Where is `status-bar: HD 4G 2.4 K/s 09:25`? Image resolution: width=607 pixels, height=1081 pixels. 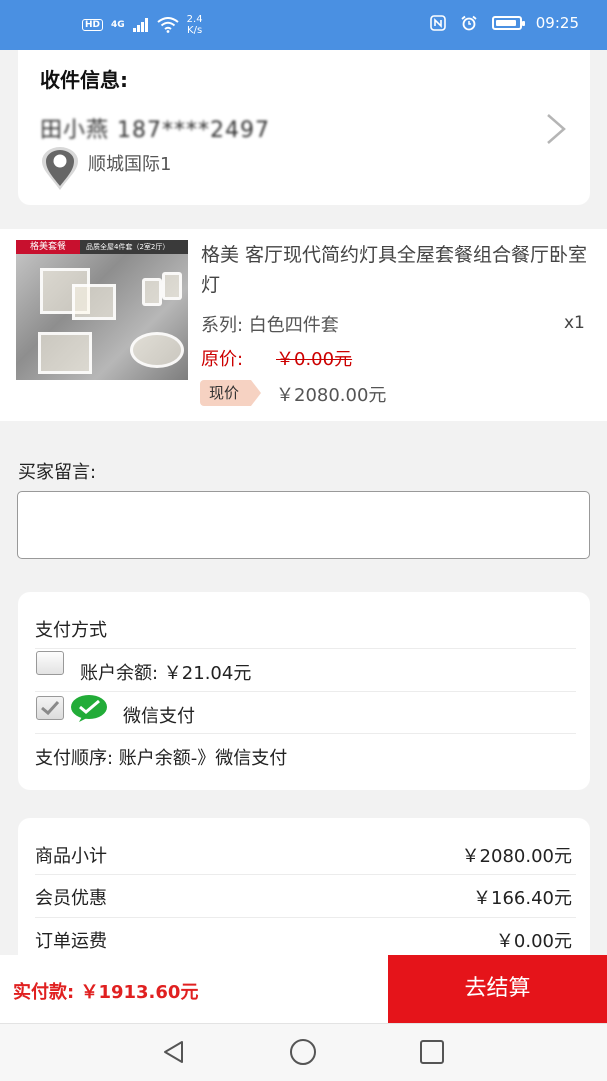 status-bar: HD 4G 2.4 K/s 09:25 is located at coordinates (303, 25).